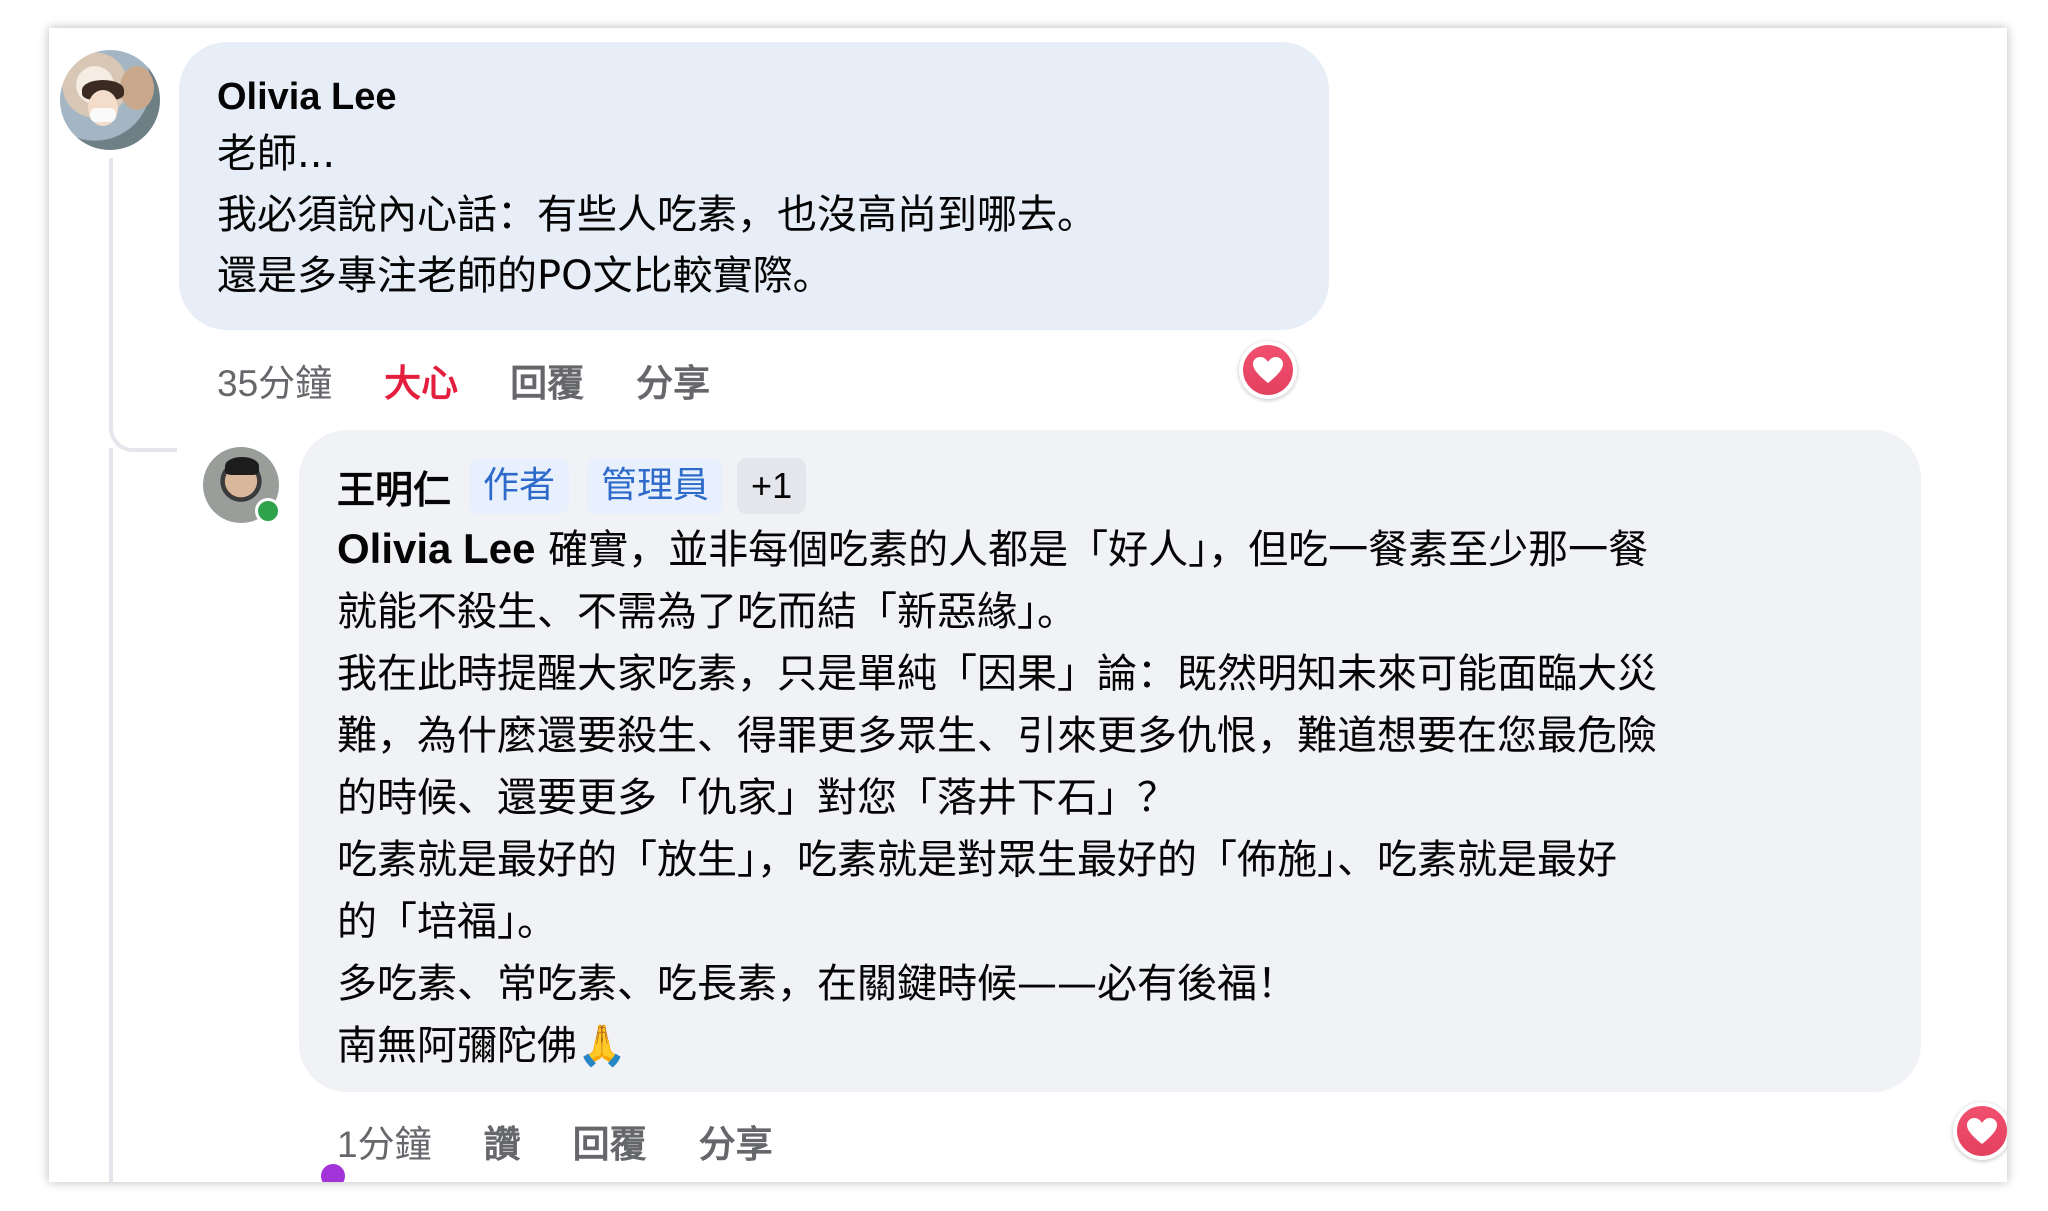 The height and width of the screenshot is (1211, 2048). I want to click on thread-connector-vertical, so click(111, 815).